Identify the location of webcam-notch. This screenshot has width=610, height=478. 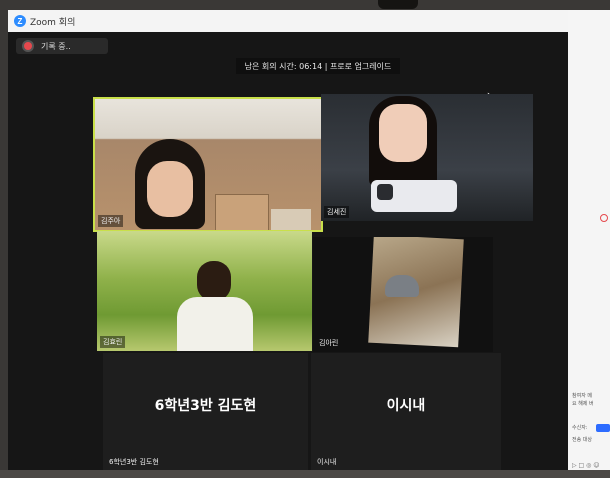
(398, 4).